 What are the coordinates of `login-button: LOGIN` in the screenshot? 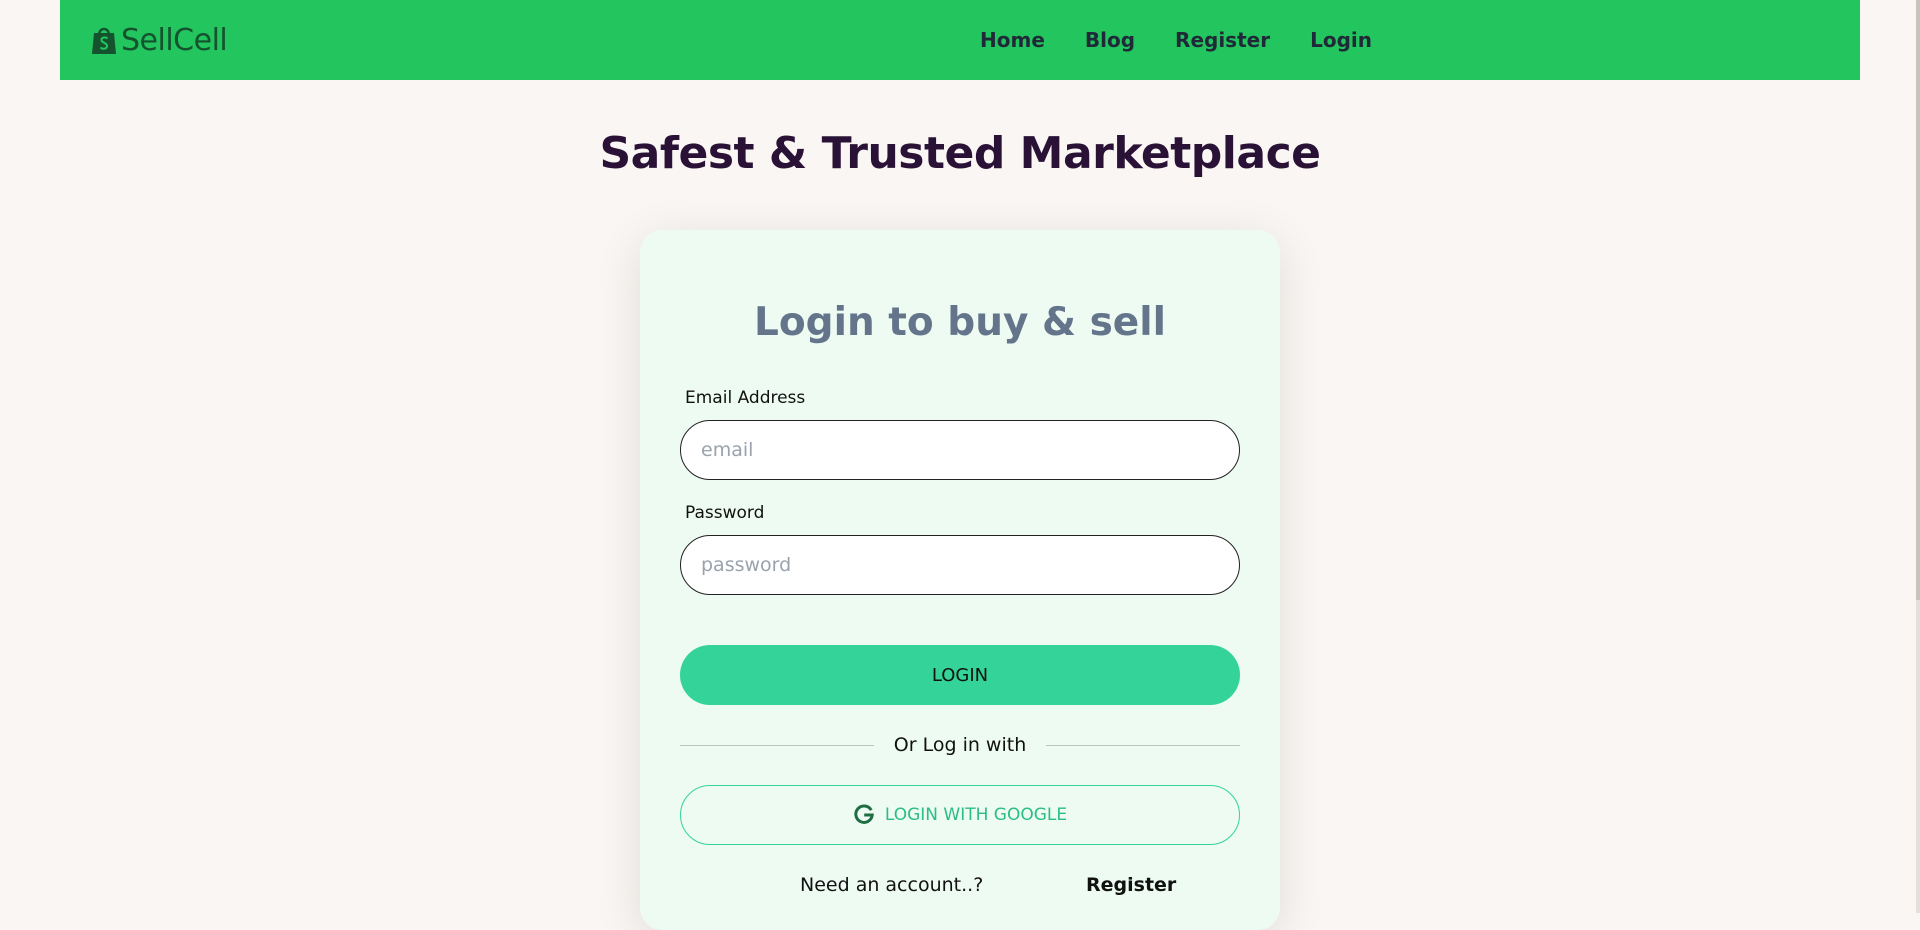 It's located at (960, 675).